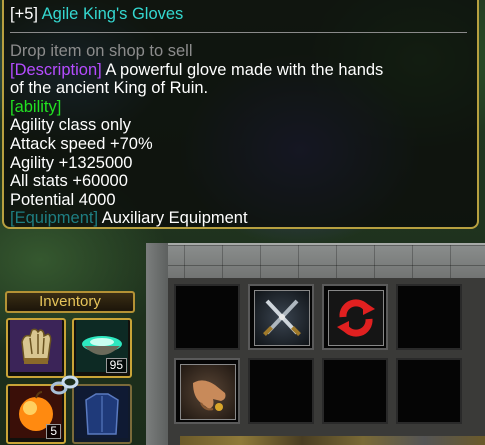 Image resolution: width=485 pixels, height=445 pixels. I want to click on stone-wall-pillar, so click(157, 344).